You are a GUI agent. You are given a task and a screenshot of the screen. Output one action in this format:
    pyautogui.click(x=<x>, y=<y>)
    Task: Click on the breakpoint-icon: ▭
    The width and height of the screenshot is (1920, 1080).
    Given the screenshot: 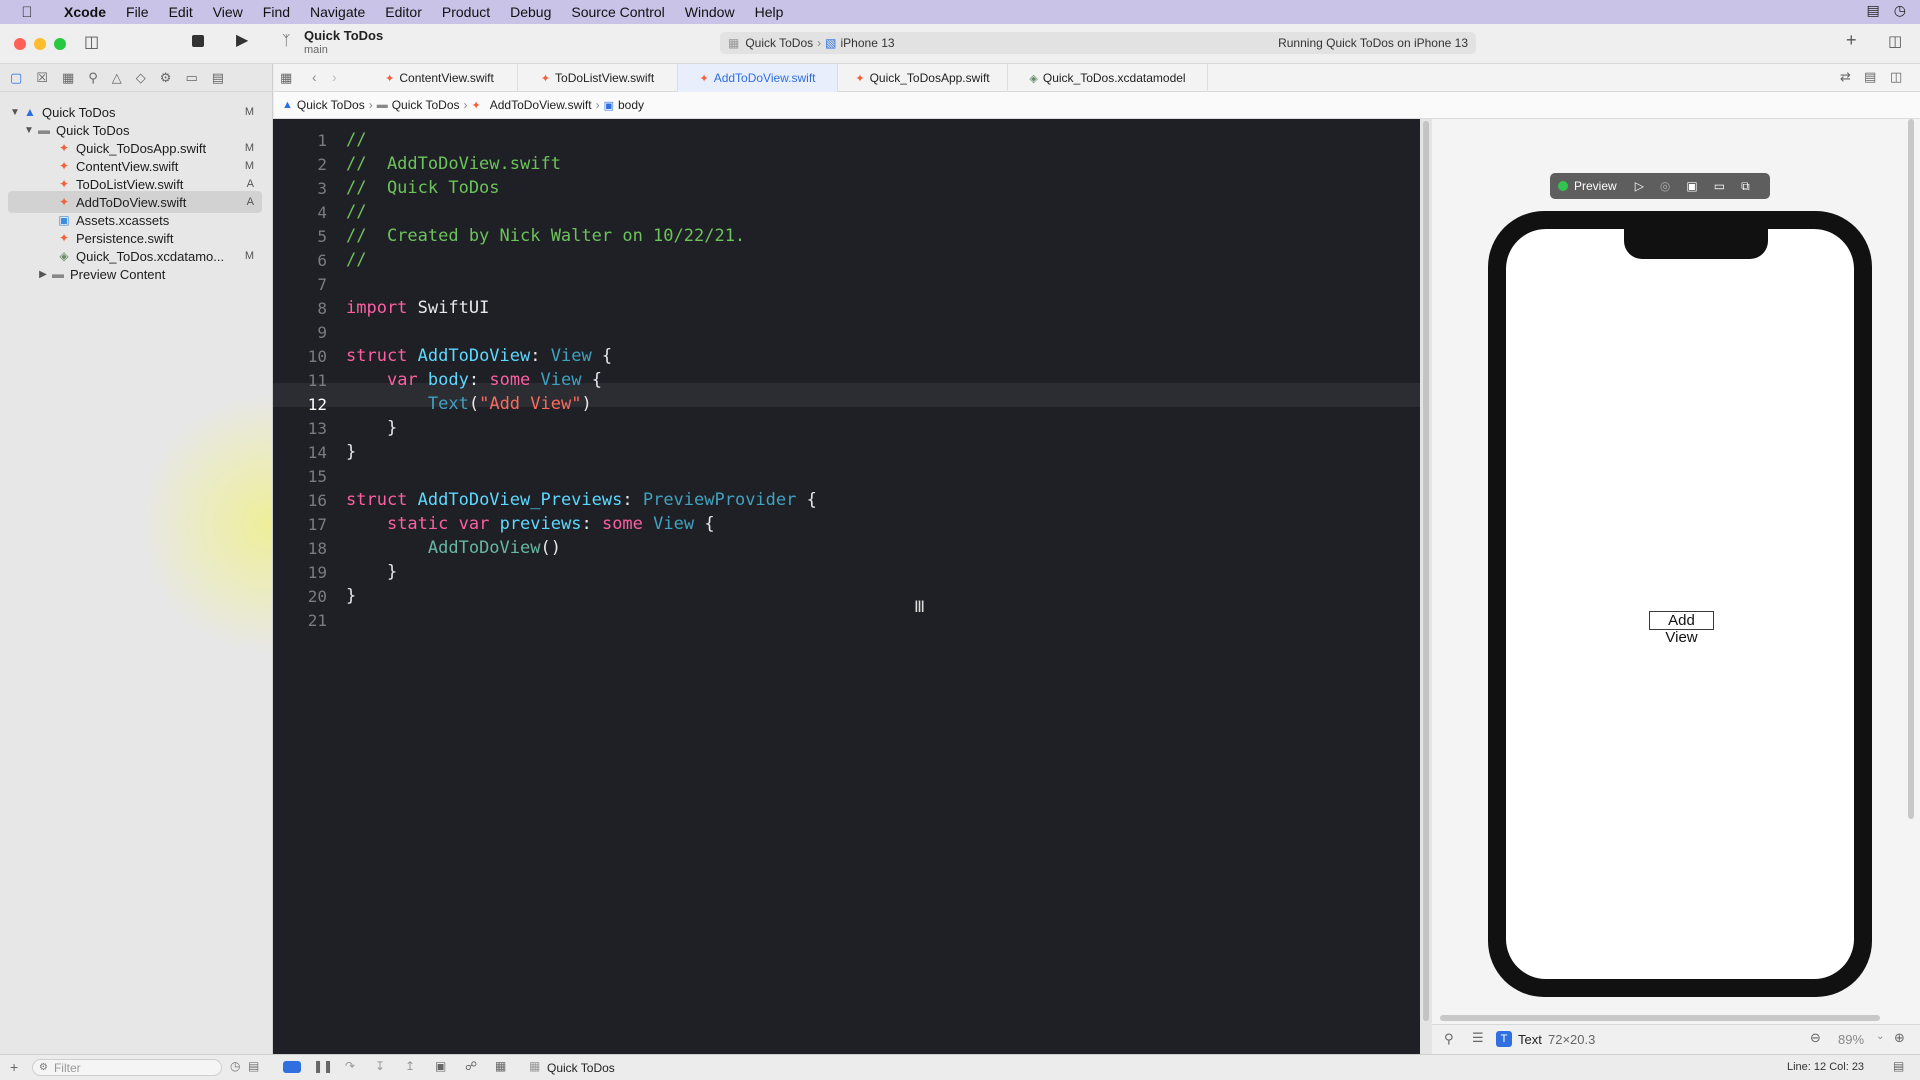 What is the action you would take?
    pyautogui.click(x=191, y=78)
    